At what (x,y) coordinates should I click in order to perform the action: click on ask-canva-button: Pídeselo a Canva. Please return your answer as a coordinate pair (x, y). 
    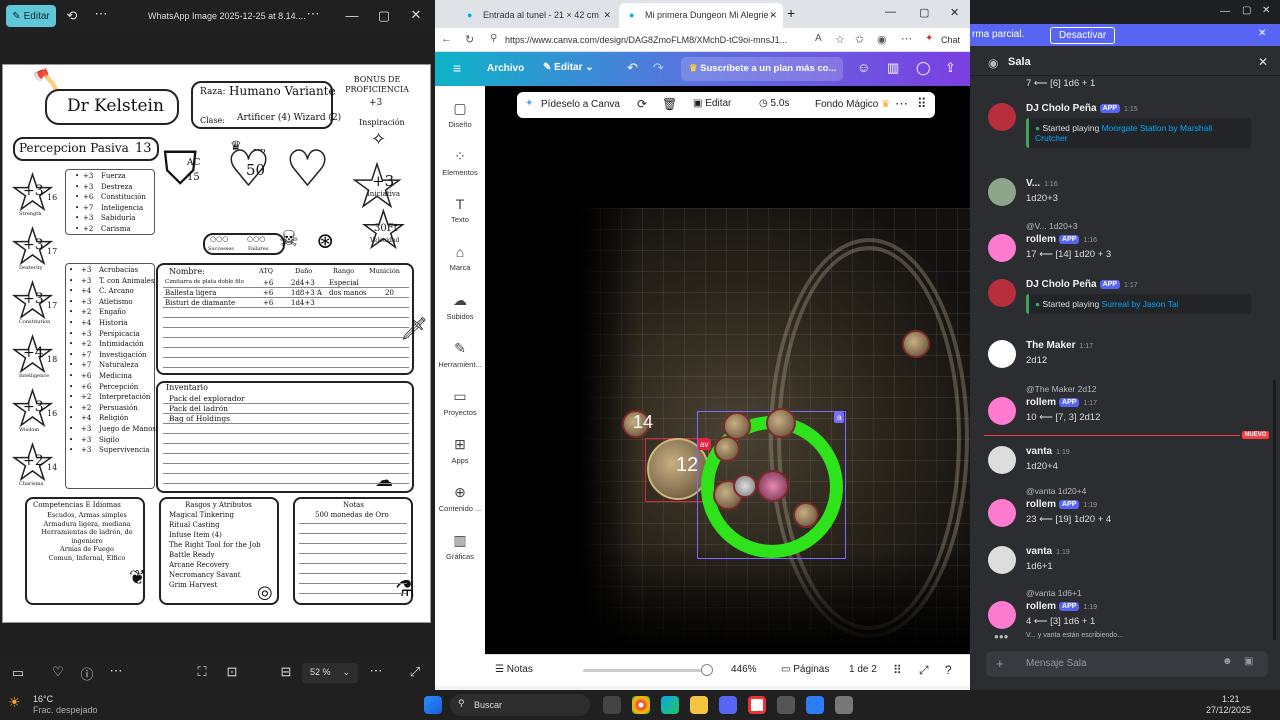
    Looking at the image, I should click on (580, 104).